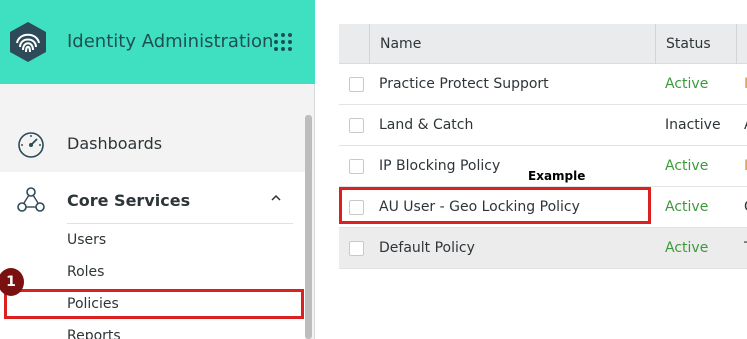 This screenshot has height=339, width=747. I want to click on sidebar-subitem-roles: Roles, so click(85, 272).